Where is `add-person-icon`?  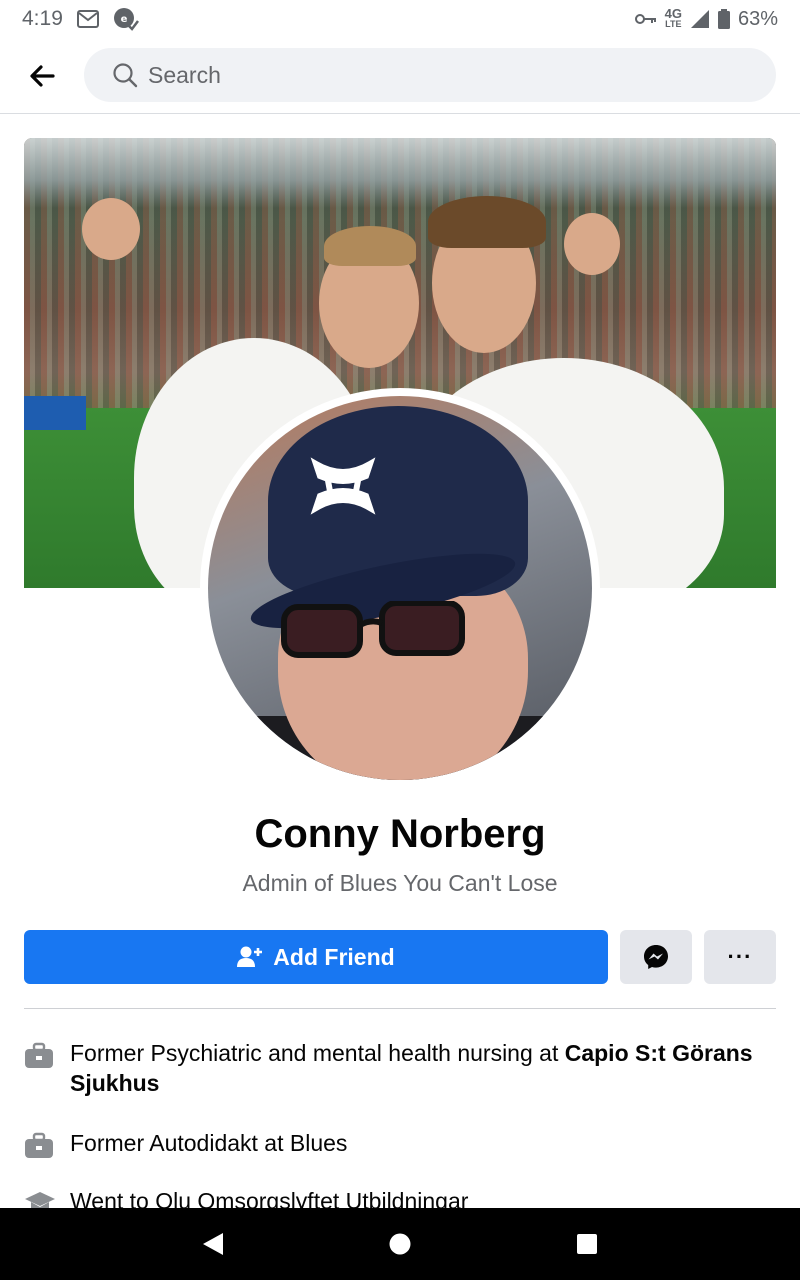
add-person-icon is located at coordinates (250, 956).